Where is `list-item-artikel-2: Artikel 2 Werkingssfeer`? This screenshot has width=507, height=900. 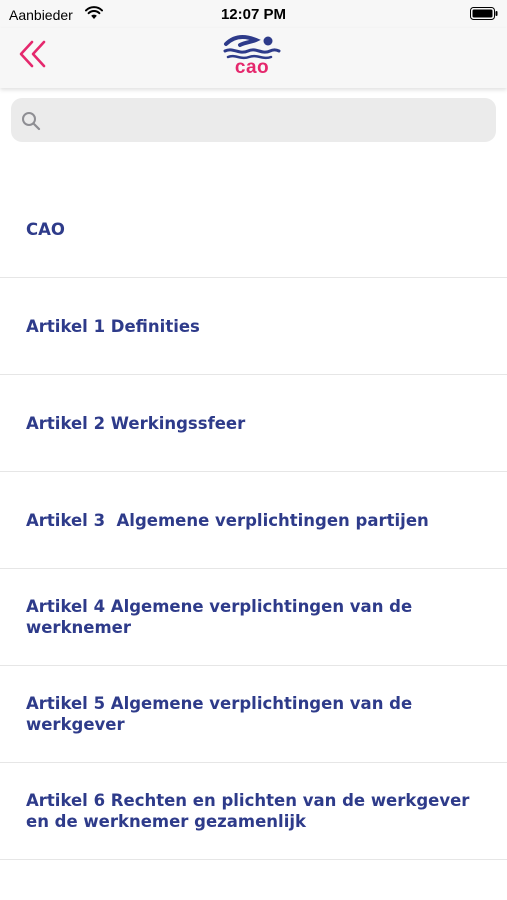 list-item-artikel-2: Artikel 2 Werkingssfeer is located at coordinates (253, 423).